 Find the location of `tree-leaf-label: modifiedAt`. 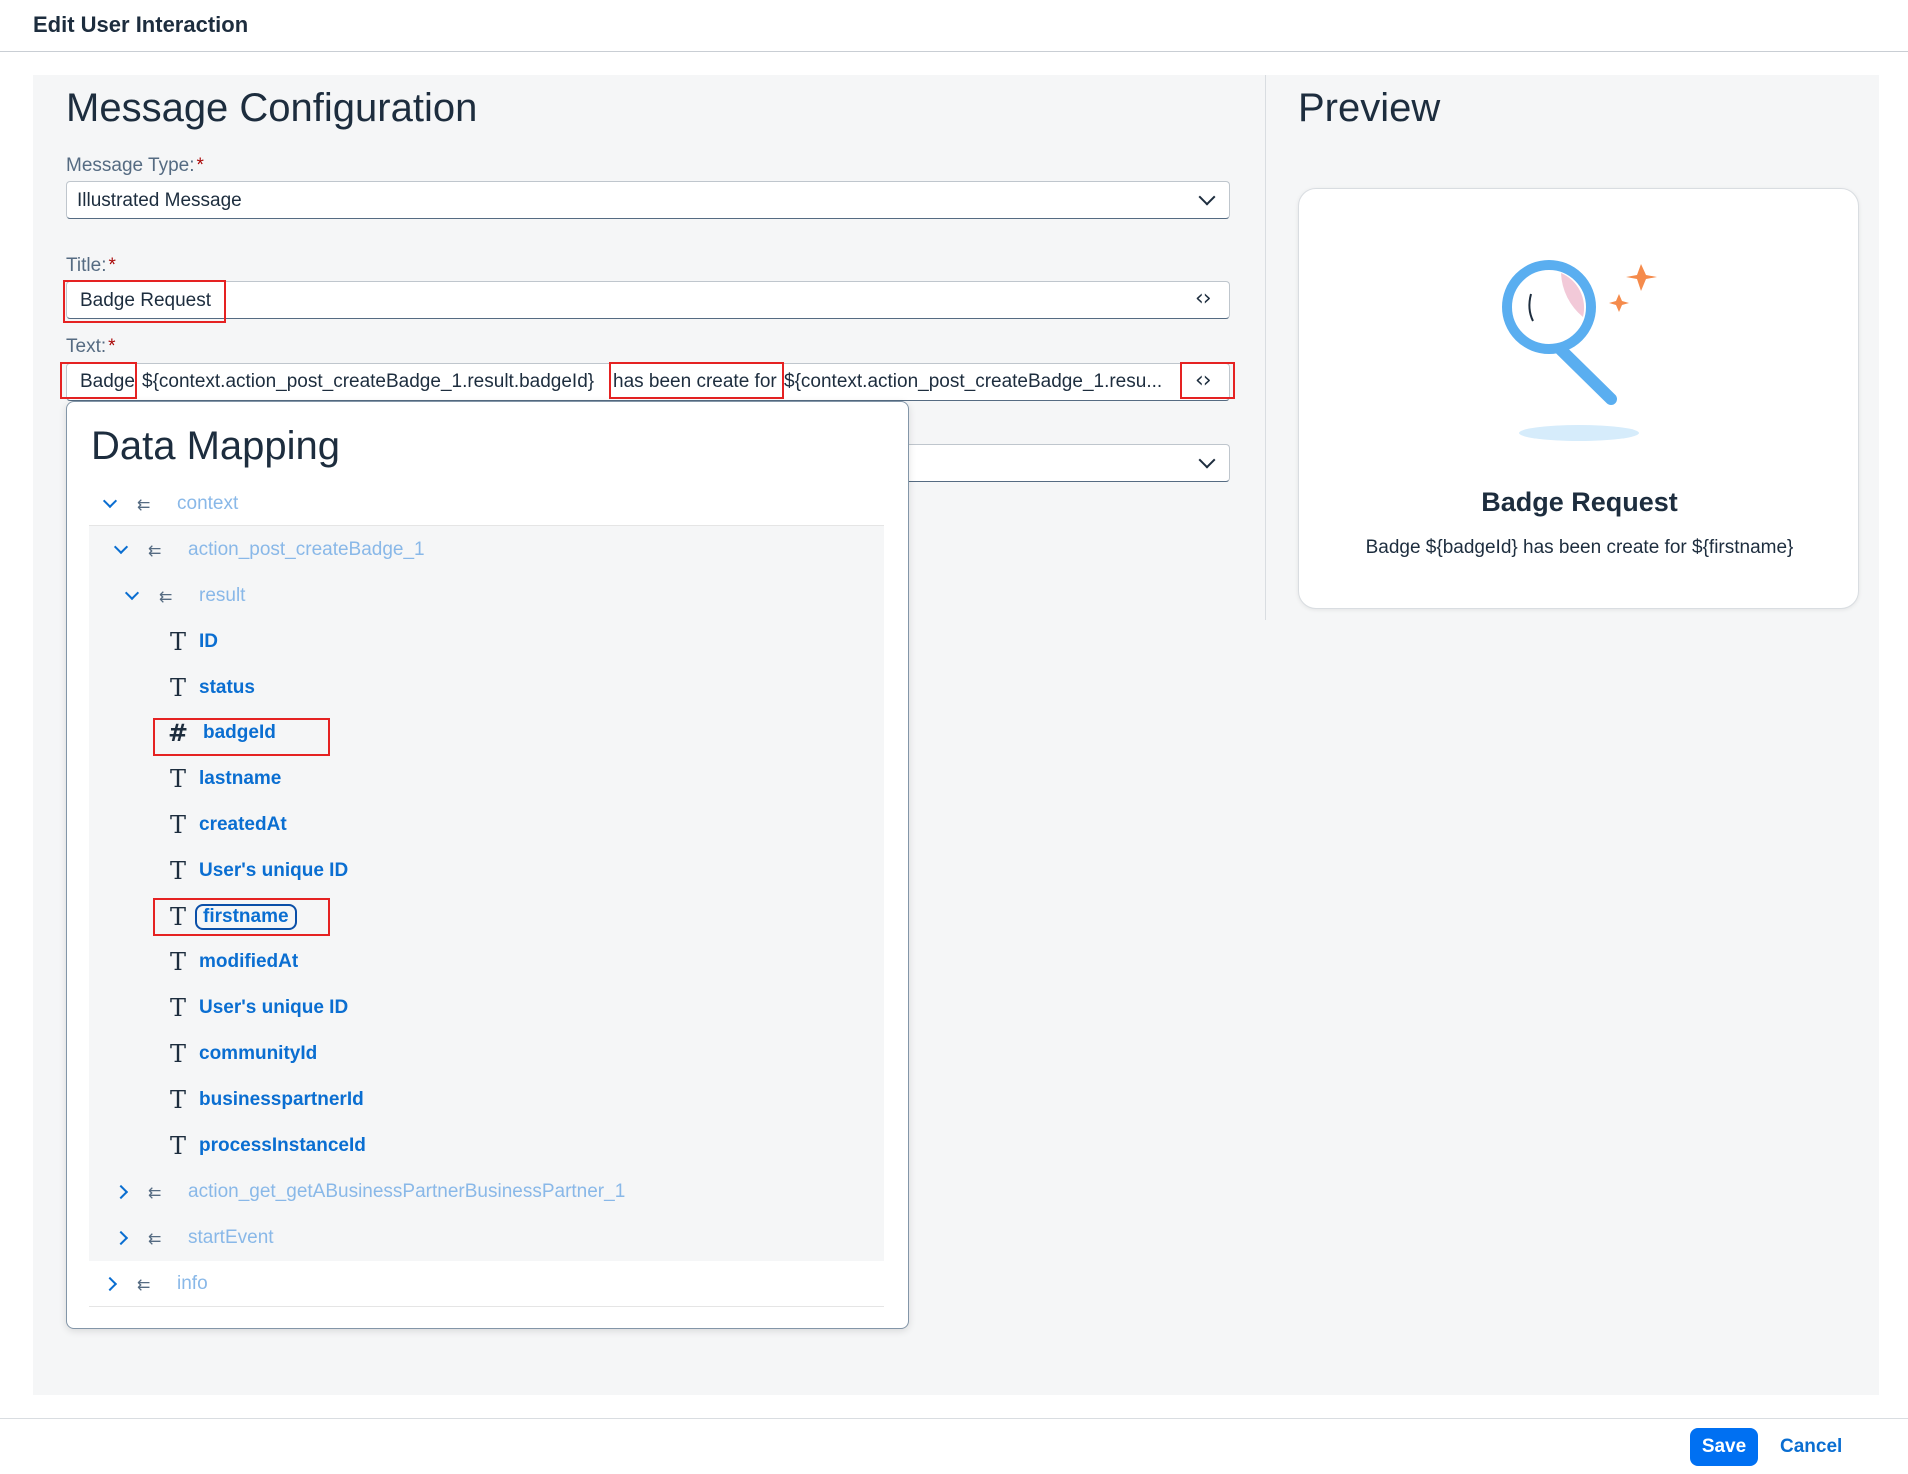

tree-leaf-label: modifiedAt is located at coordinates (249, 961).